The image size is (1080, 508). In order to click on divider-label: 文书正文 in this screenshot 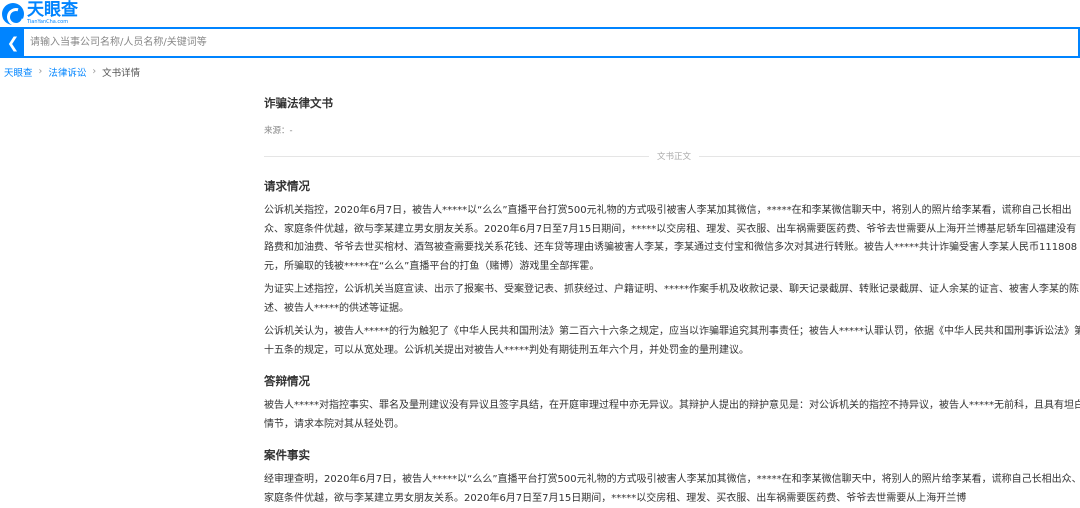, I will do `click(674, 157)`.